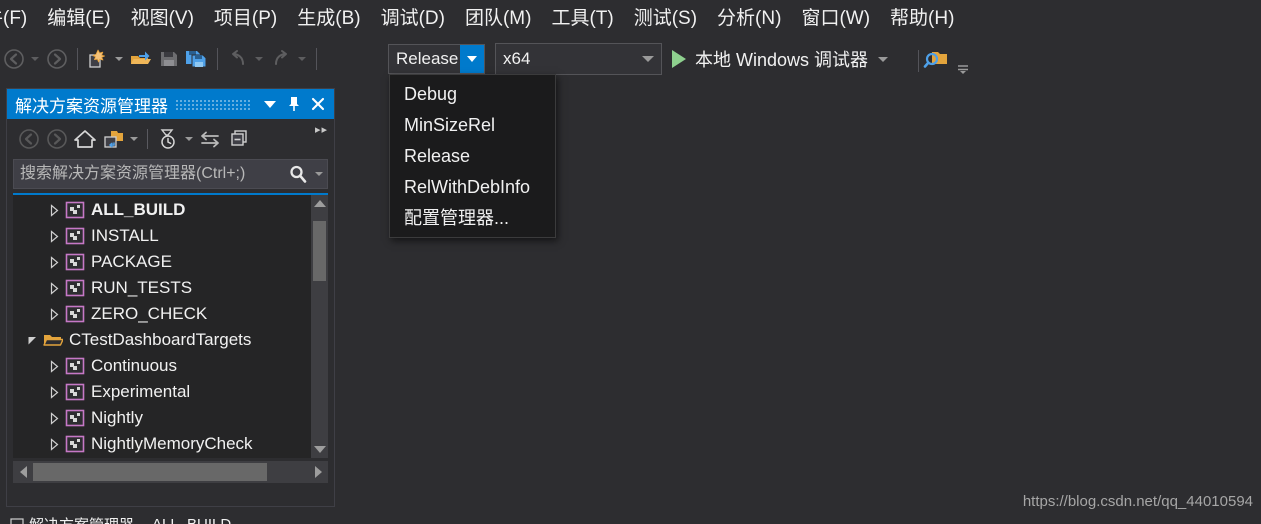 The image size is (1261, 524). I want to click on start-debugging-button: 本地 Windows 调试器, so click(780, 59).